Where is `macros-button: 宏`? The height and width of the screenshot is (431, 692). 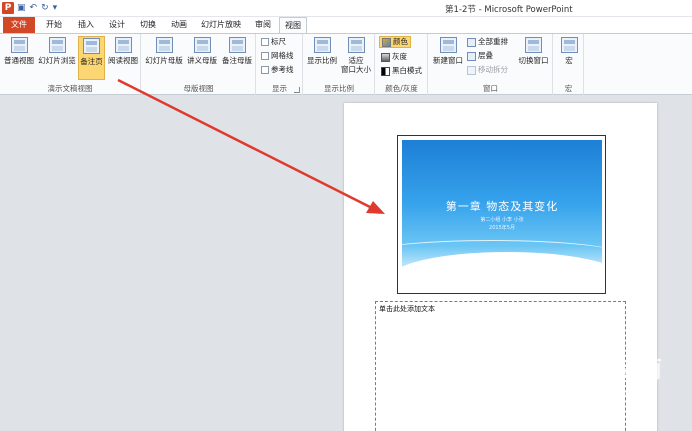
macros-button: 宏 is located at coordinates (569, 58).